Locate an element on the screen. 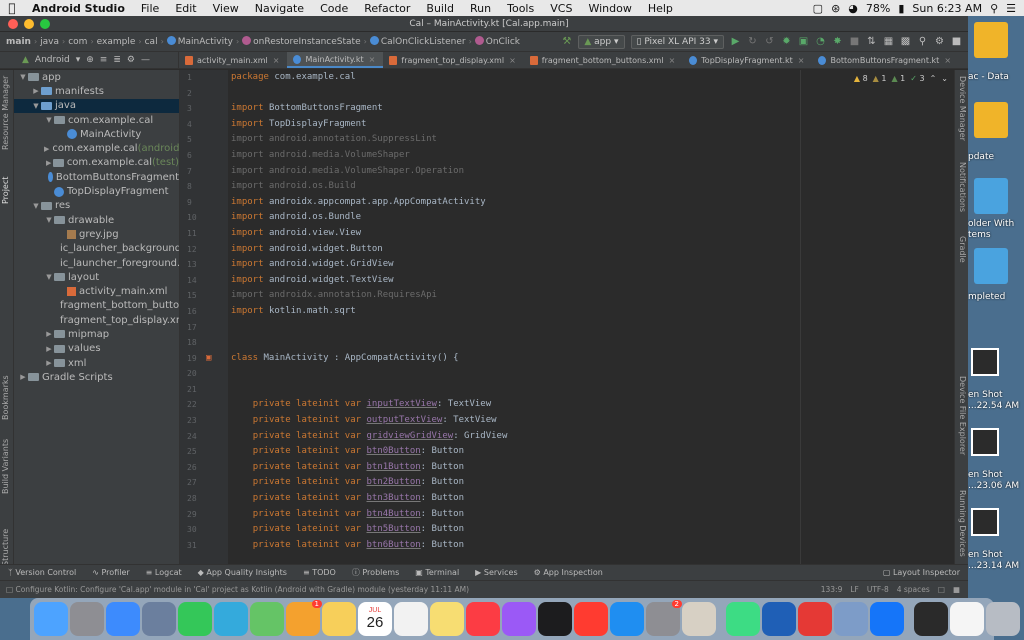  app-store-icon is located at coordinates (627, 619).